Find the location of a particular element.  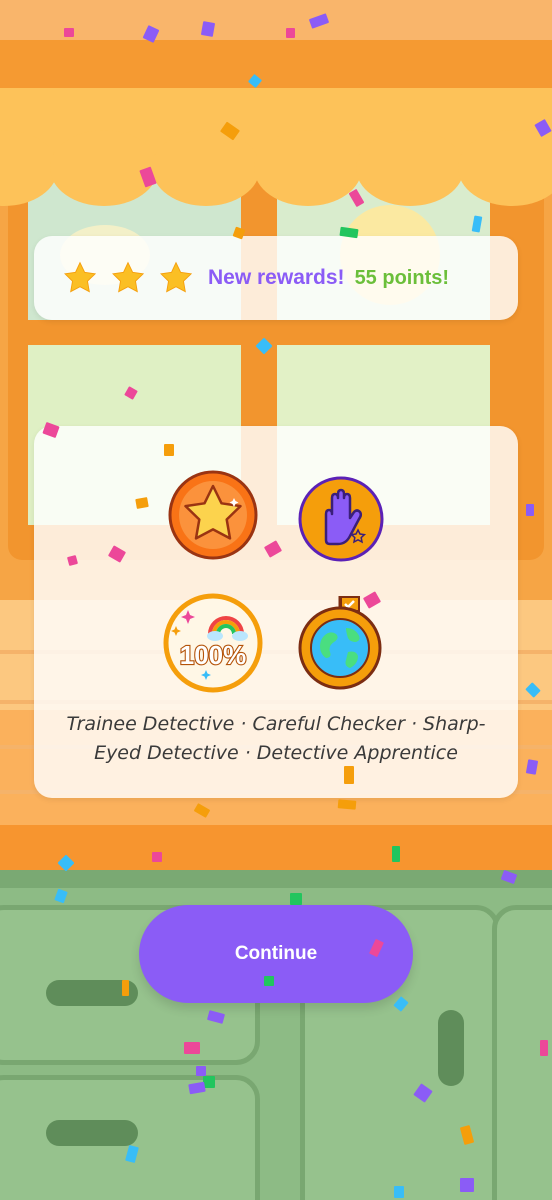

star-rating is located at coordinates (128, 278).